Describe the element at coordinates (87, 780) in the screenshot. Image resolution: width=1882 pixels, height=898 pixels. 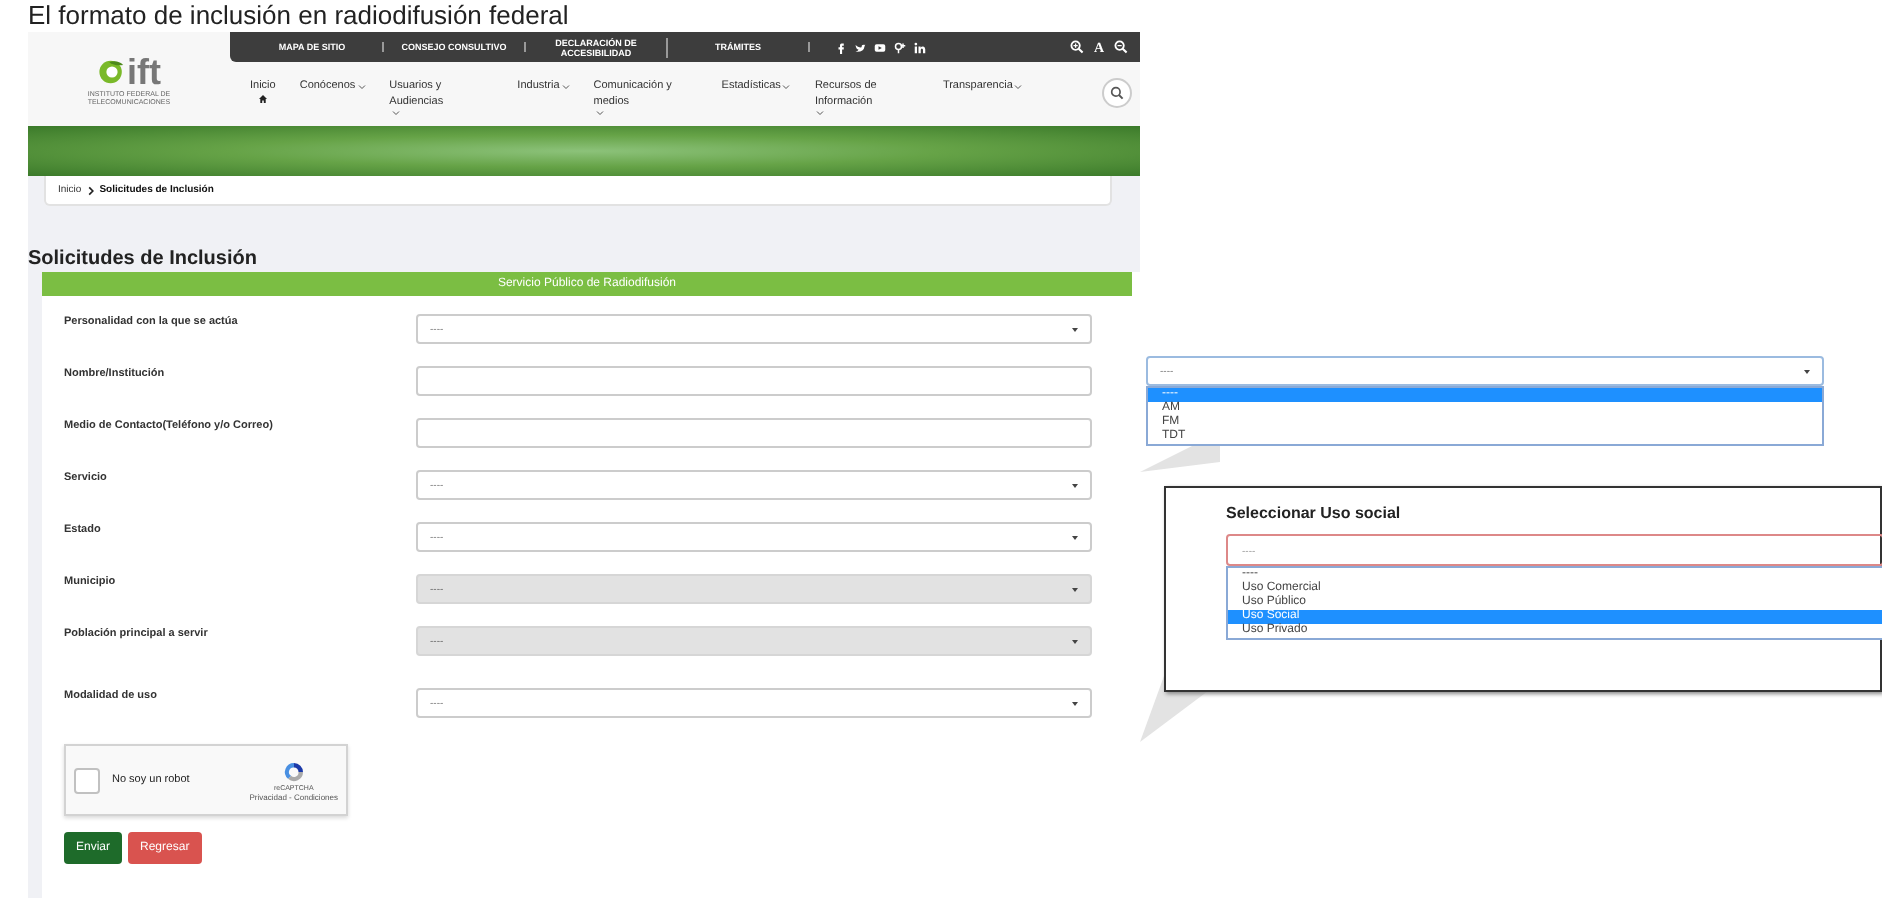
I see `captcha-checkbox` at that location.